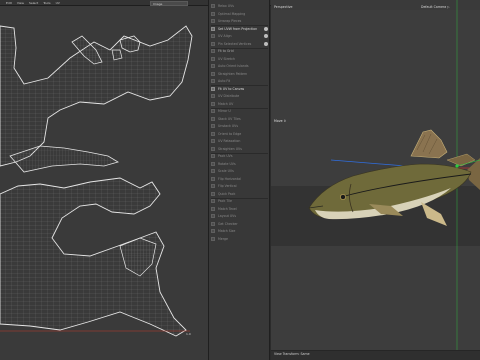  What do you see at coordinates (228, 223) in the screenshot?
I see `tool-item-label: Get Checker` at bounding box center [228, 223].